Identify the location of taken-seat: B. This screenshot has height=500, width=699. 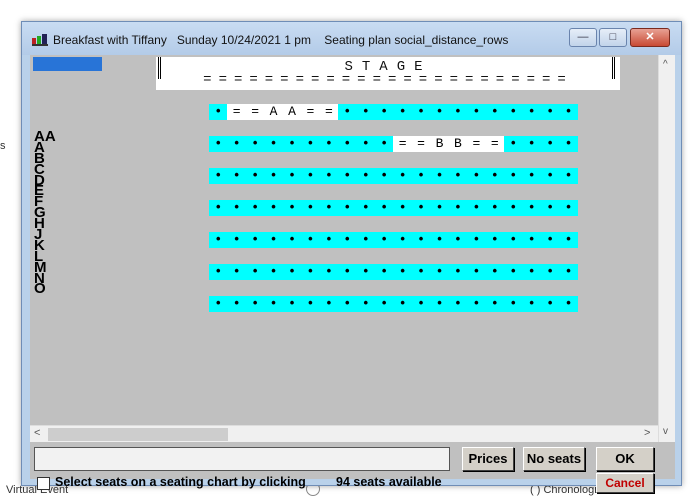
(439, 144).